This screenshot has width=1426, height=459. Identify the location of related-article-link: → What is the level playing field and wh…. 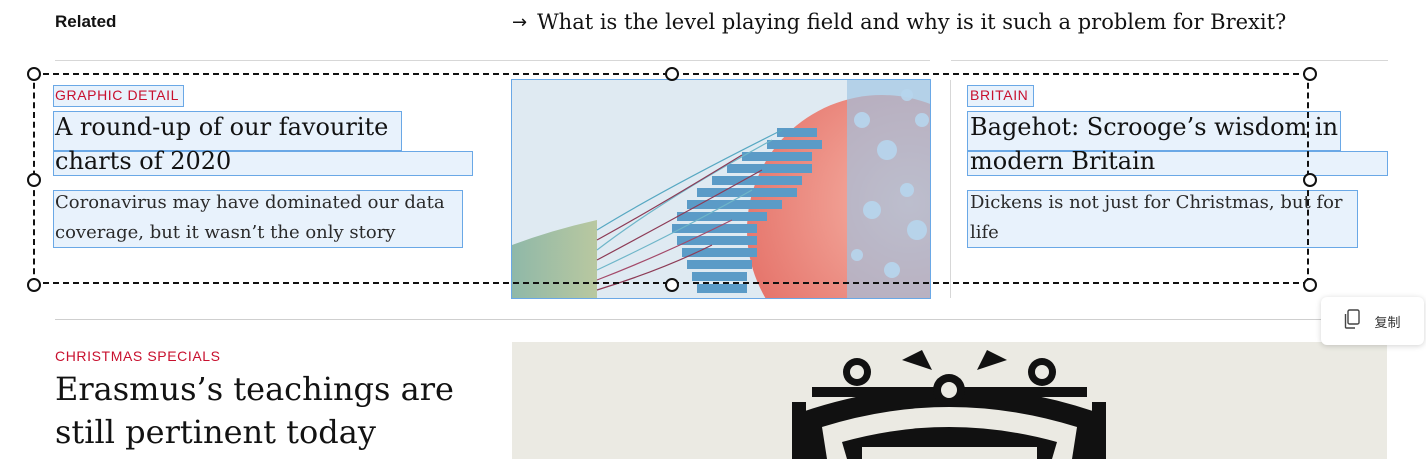
(899, 22).